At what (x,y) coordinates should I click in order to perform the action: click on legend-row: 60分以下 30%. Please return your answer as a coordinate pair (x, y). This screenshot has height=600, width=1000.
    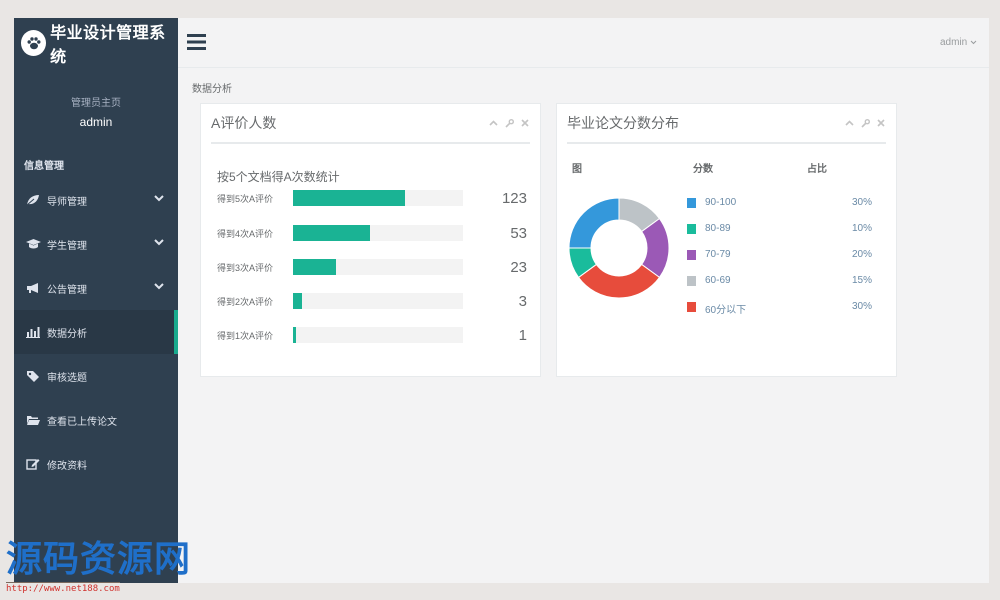
    Looking at the image, I should click on (779, 308).